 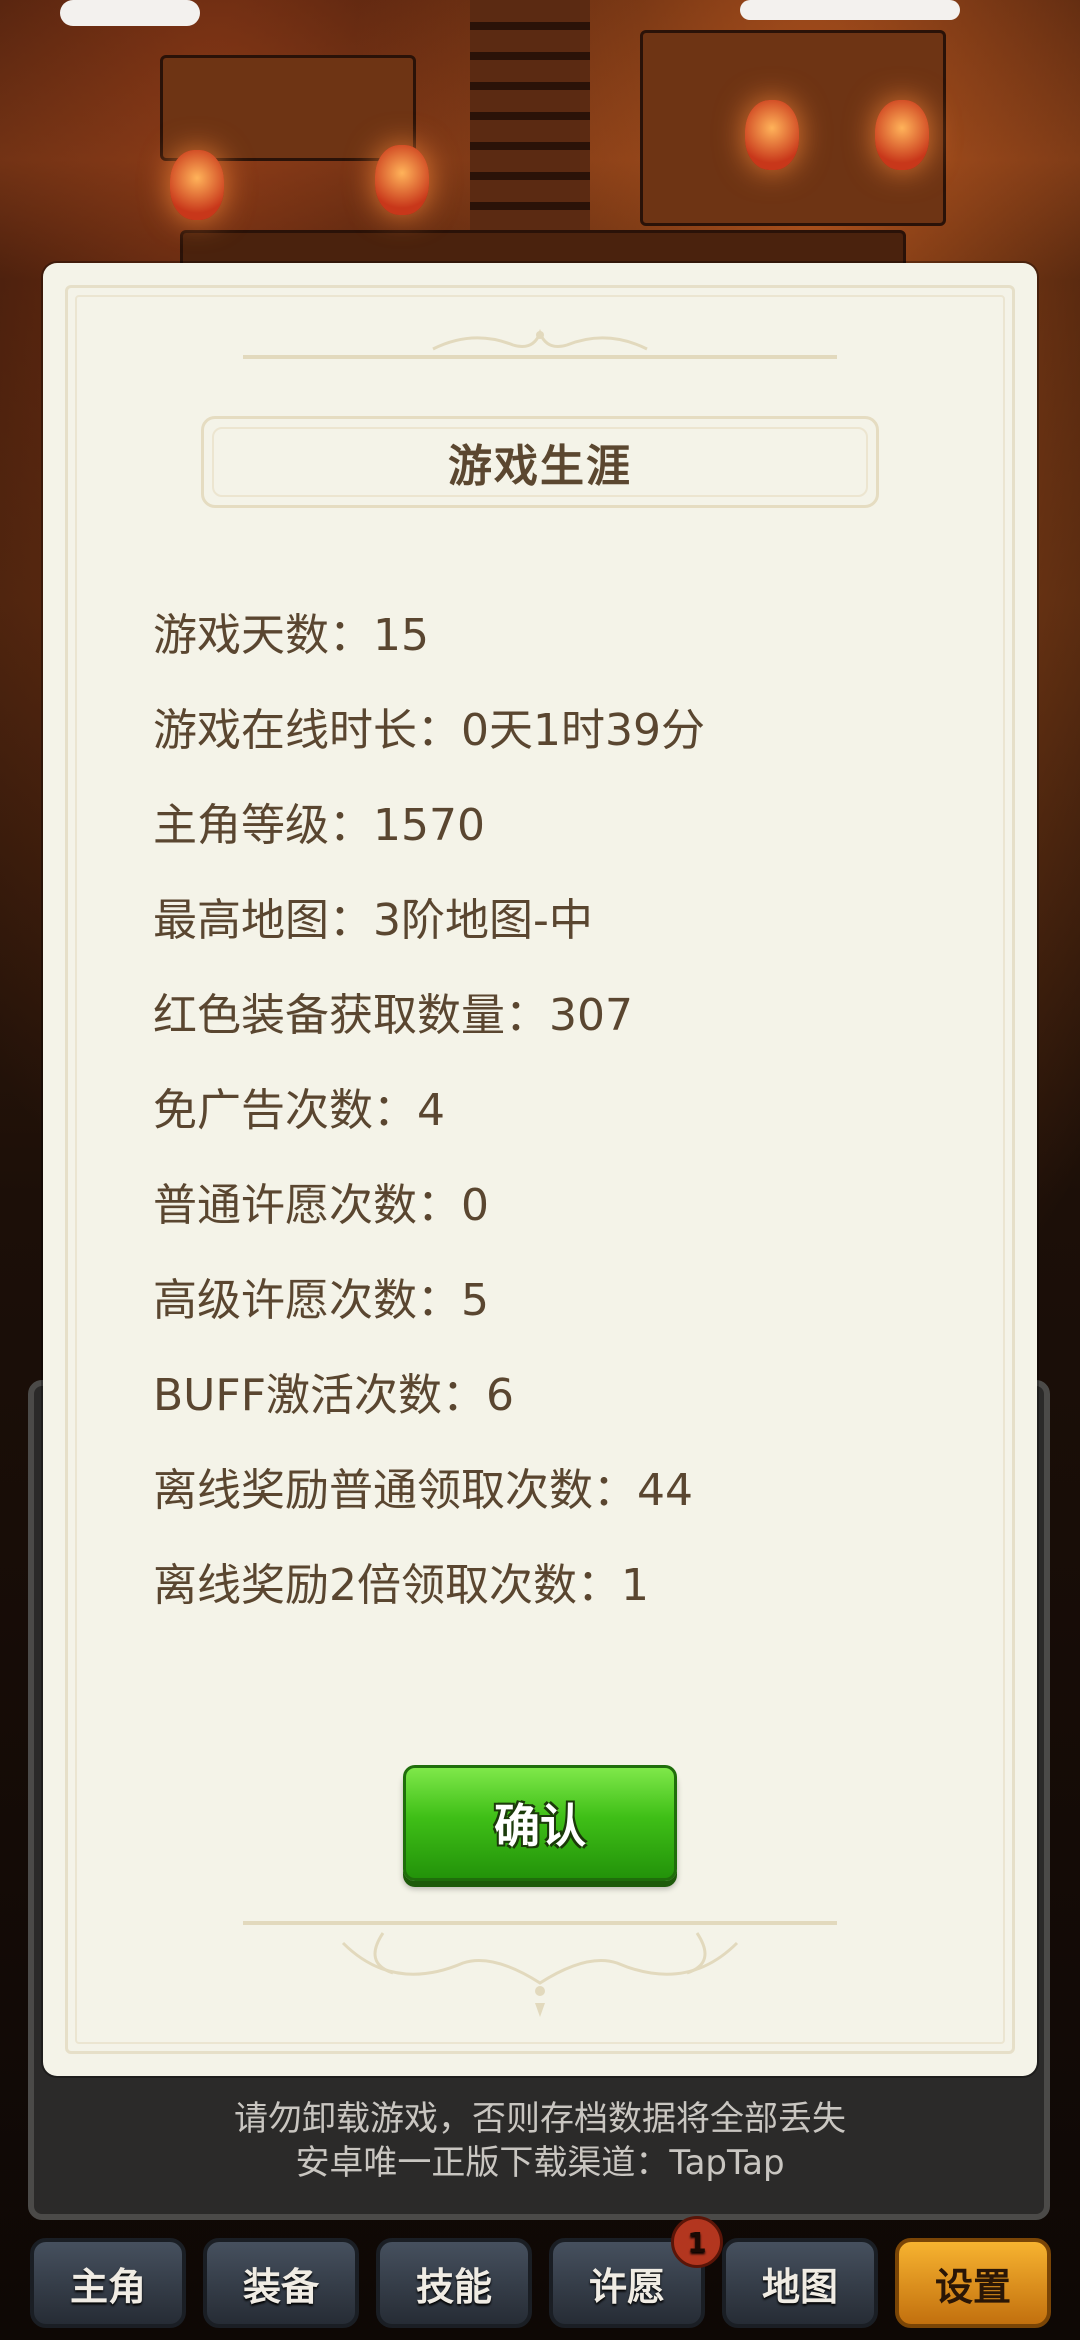 What do you see at coordinates (107, 2286) in the screenshot?
I see `tab-label: 主角` at bounding box center [107, 2286].